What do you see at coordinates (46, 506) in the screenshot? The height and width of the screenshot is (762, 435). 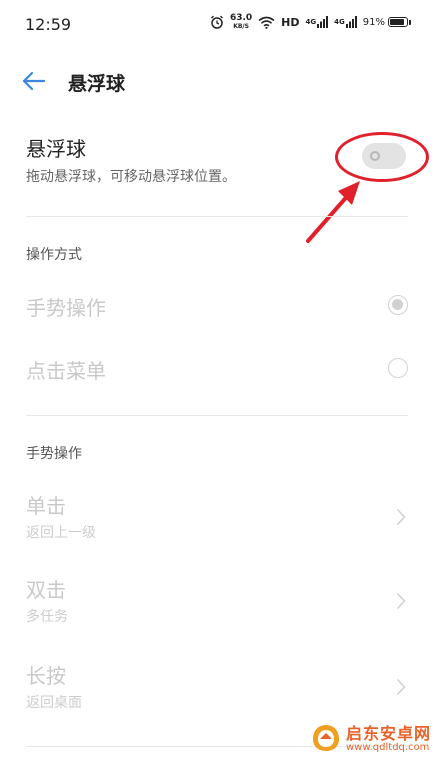 I see `gesture-label: 单击` at bounding box center [46, 506].